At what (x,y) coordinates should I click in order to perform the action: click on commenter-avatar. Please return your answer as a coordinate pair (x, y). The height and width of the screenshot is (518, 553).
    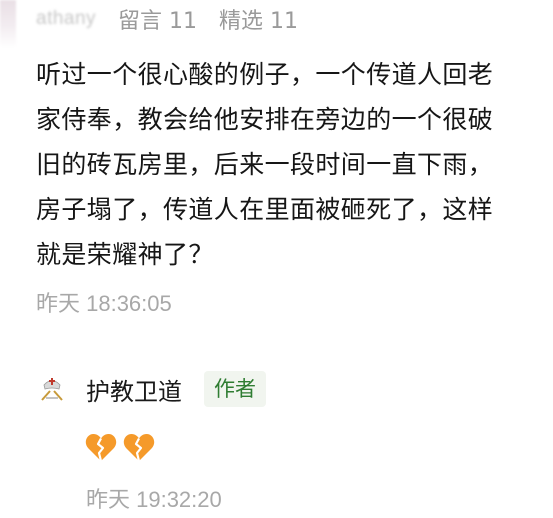
    Looking at the image, I should click on (8, 24).